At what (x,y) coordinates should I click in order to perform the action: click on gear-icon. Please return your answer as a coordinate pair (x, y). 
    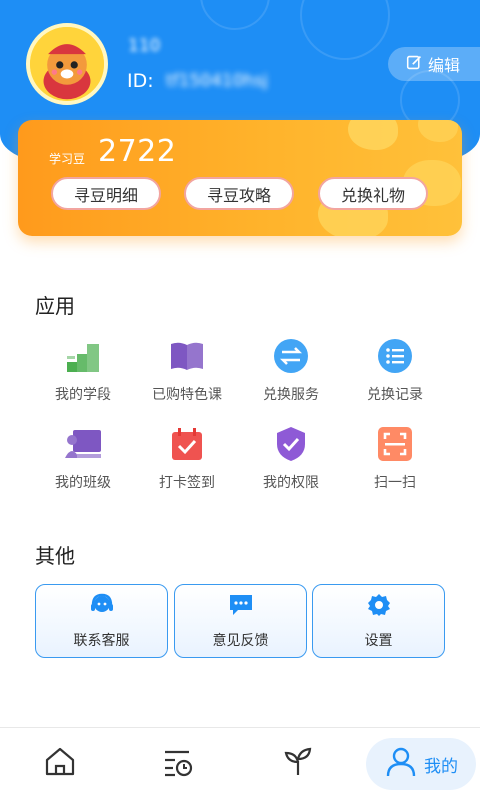
    Looking at the image, I should click on (379, 607).